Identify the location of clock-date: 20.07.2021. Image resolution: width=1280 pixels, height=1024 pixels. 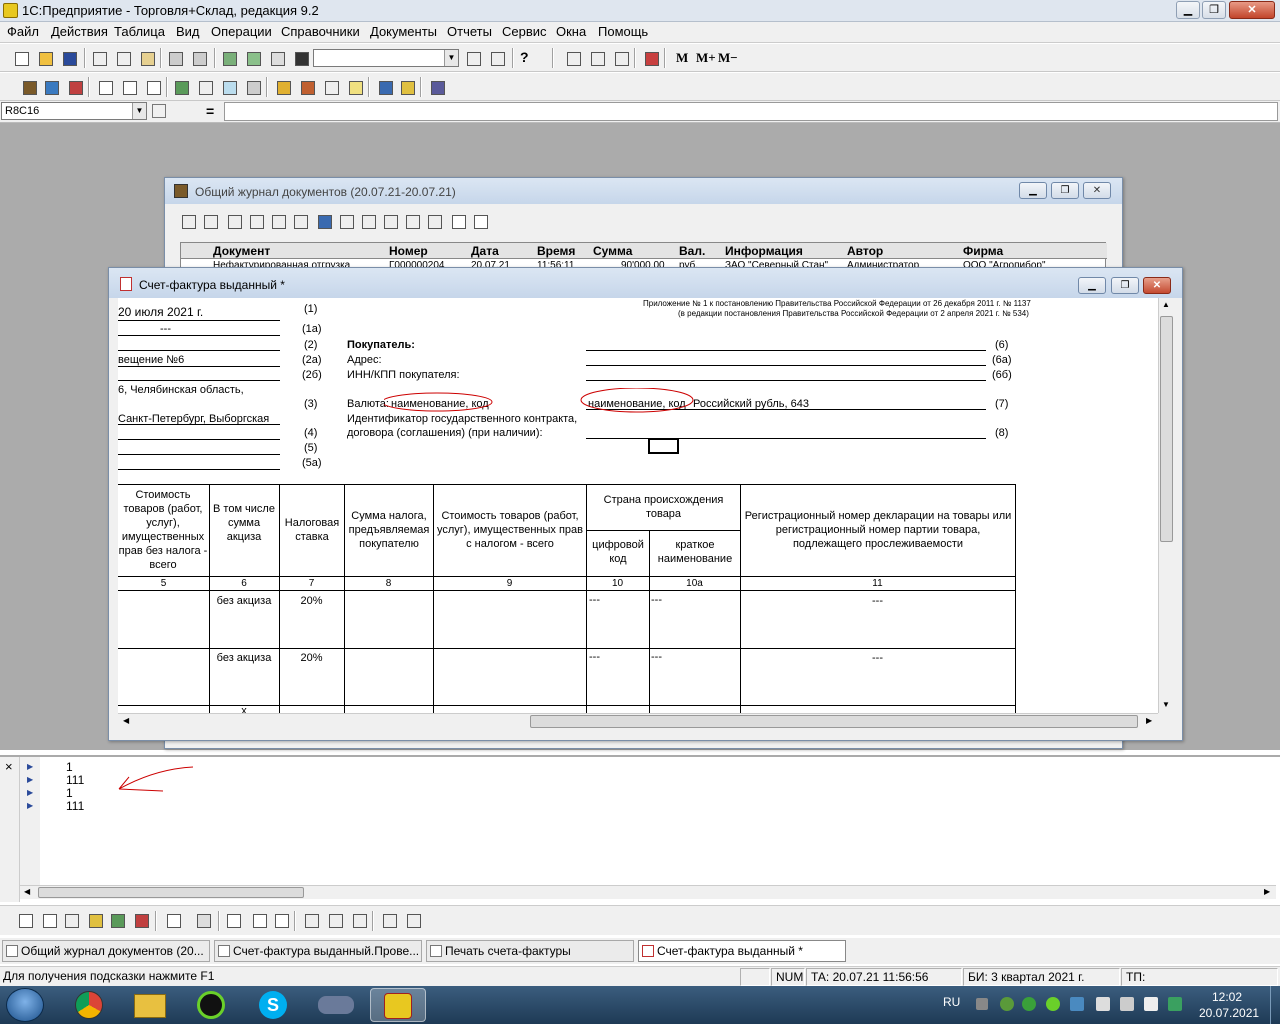
(1229, 1013).